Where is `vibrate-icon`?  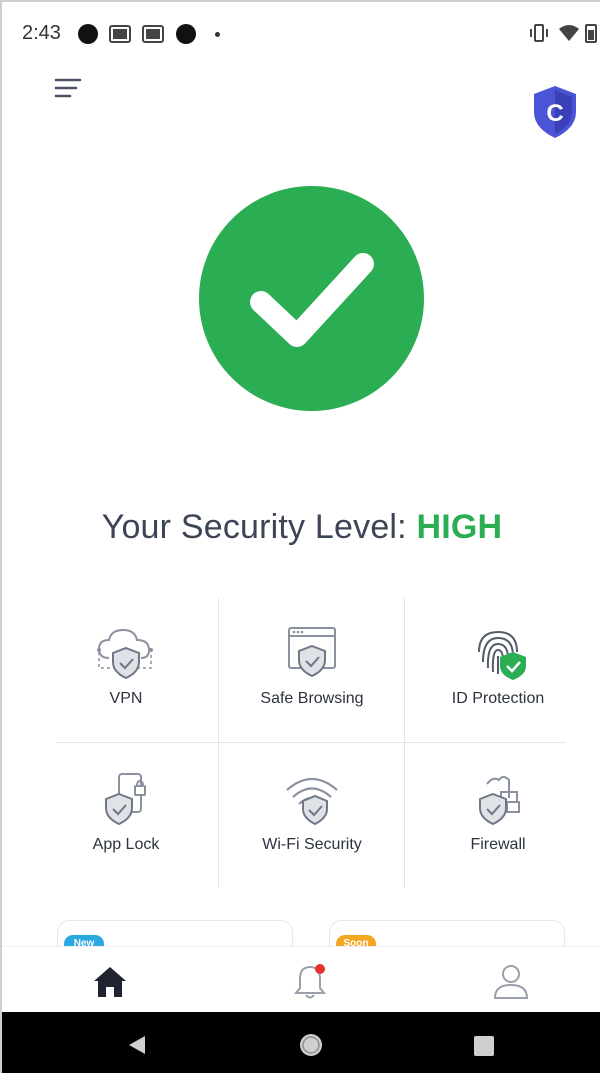 vibrate-icon is located at coordinates (539, 33).